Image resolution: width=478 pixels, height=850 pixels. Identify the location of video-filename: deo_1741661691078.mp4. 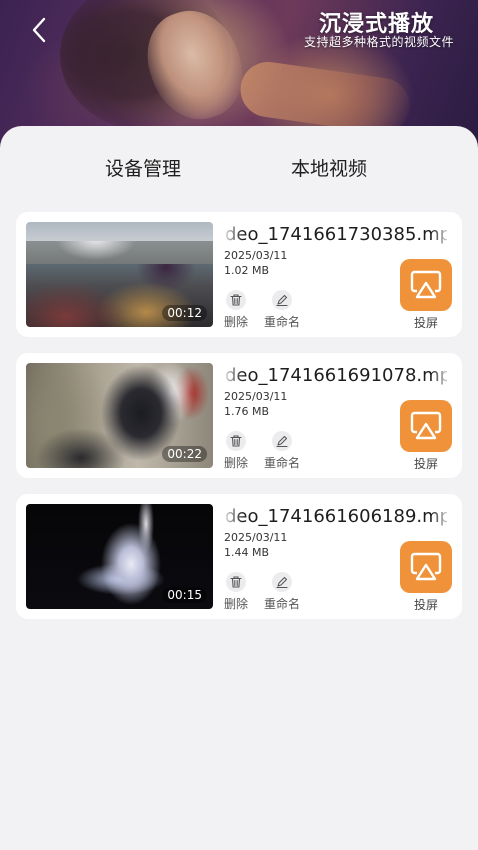
(336, 375).